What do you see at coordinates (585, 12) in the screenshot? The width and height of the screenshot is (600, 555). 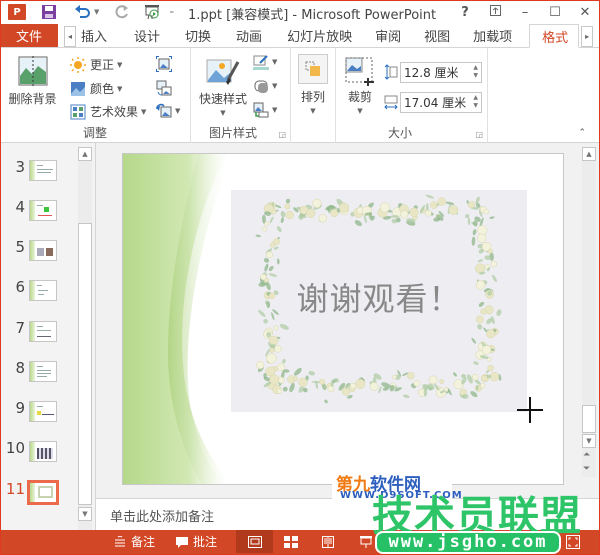 I see `close-button: ✕` at bounding box center [585, 12].